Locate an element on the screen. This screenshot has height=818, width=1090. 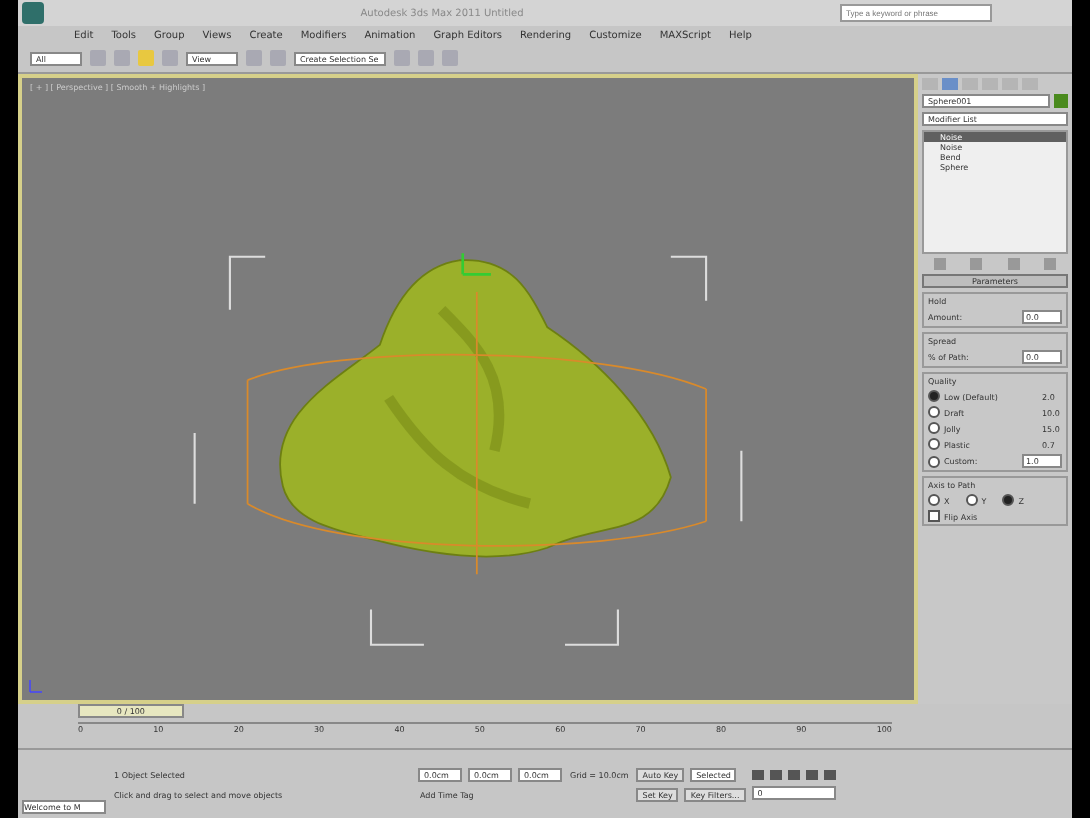
checkbox is located at coordinates (934, 516).